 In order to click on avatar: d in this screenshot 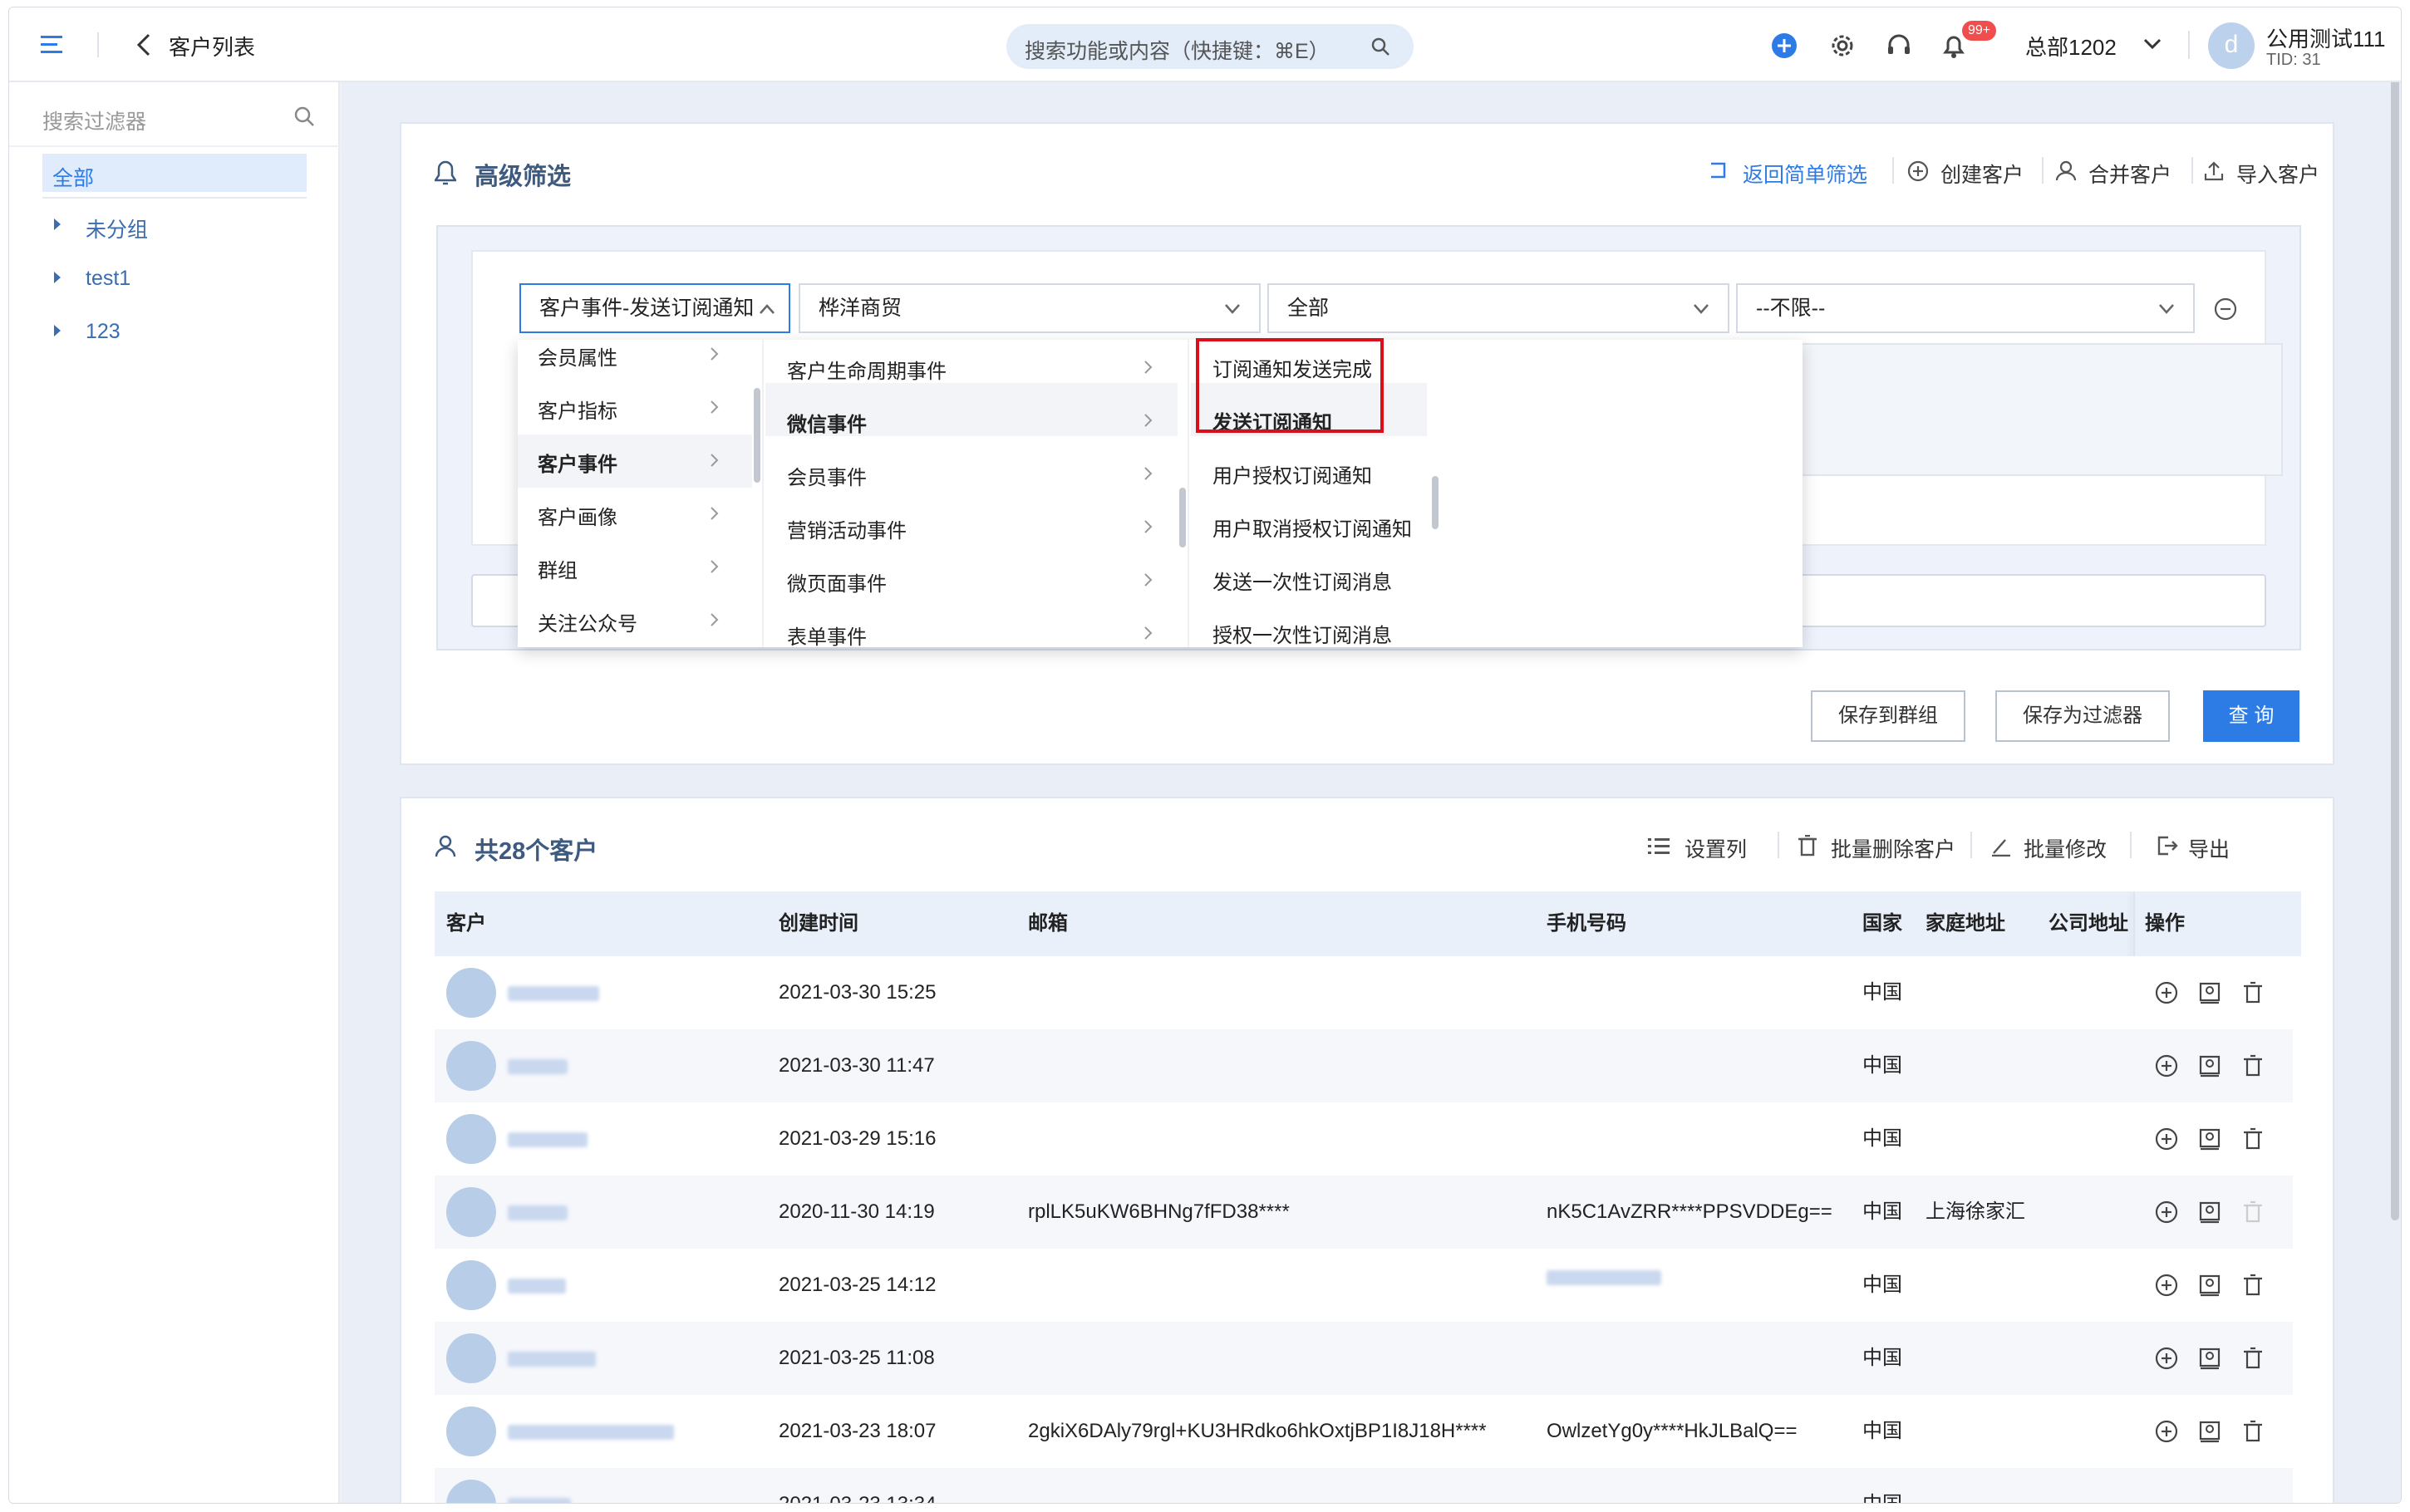, I will do `click(2231, 45)`.